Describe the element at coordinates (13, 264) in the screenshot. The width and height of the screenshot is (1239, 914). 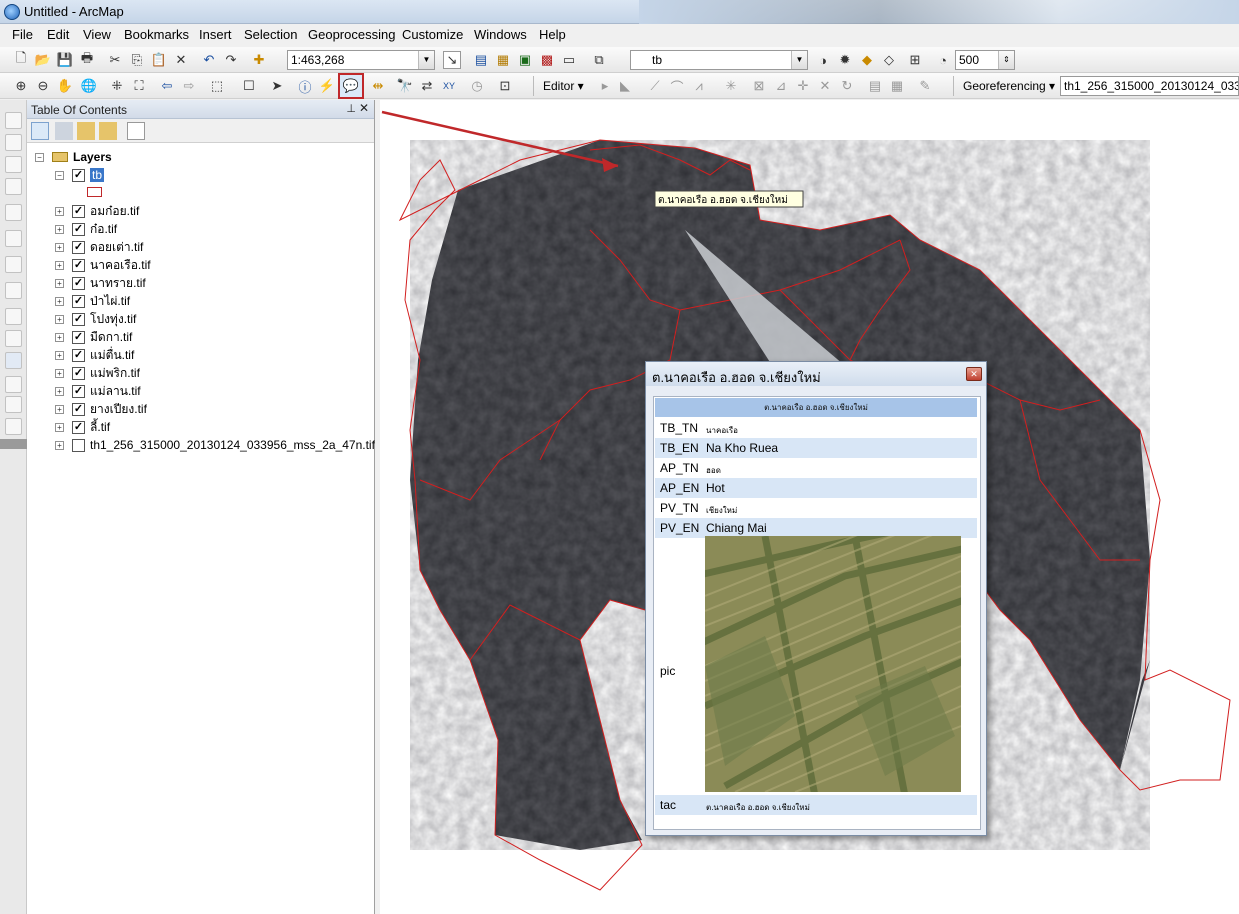
I see `frame-icon` at that location.